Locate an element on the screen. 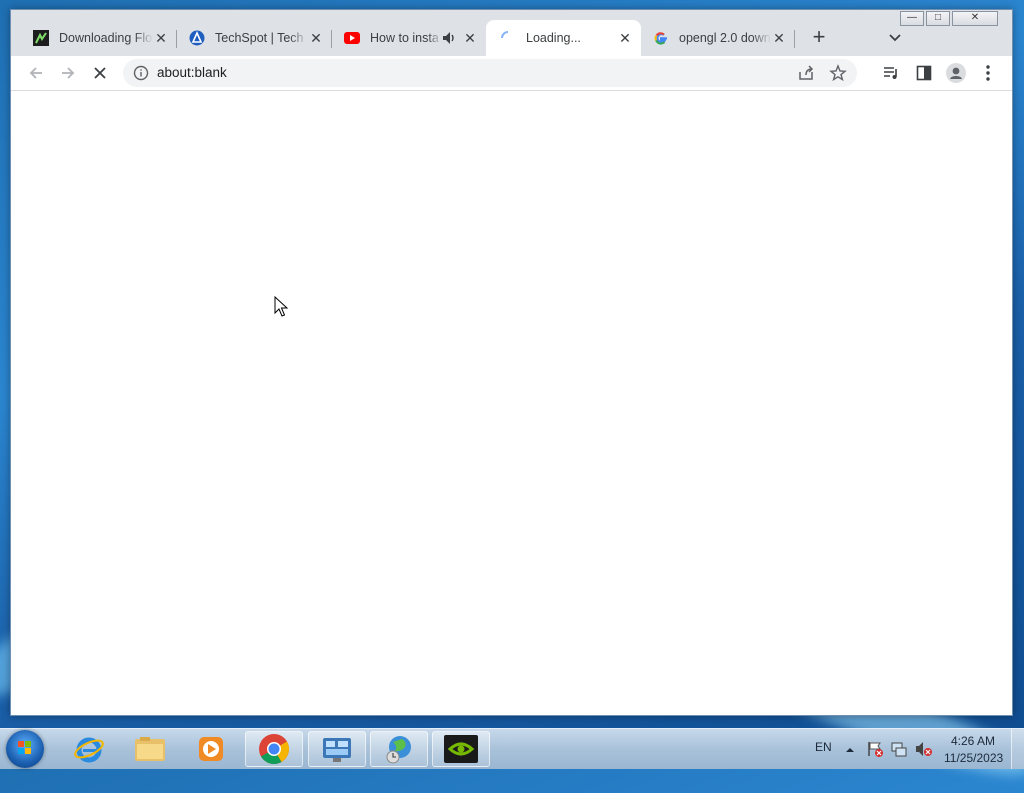  control-panel-icon is located at coordinates (337, 750).